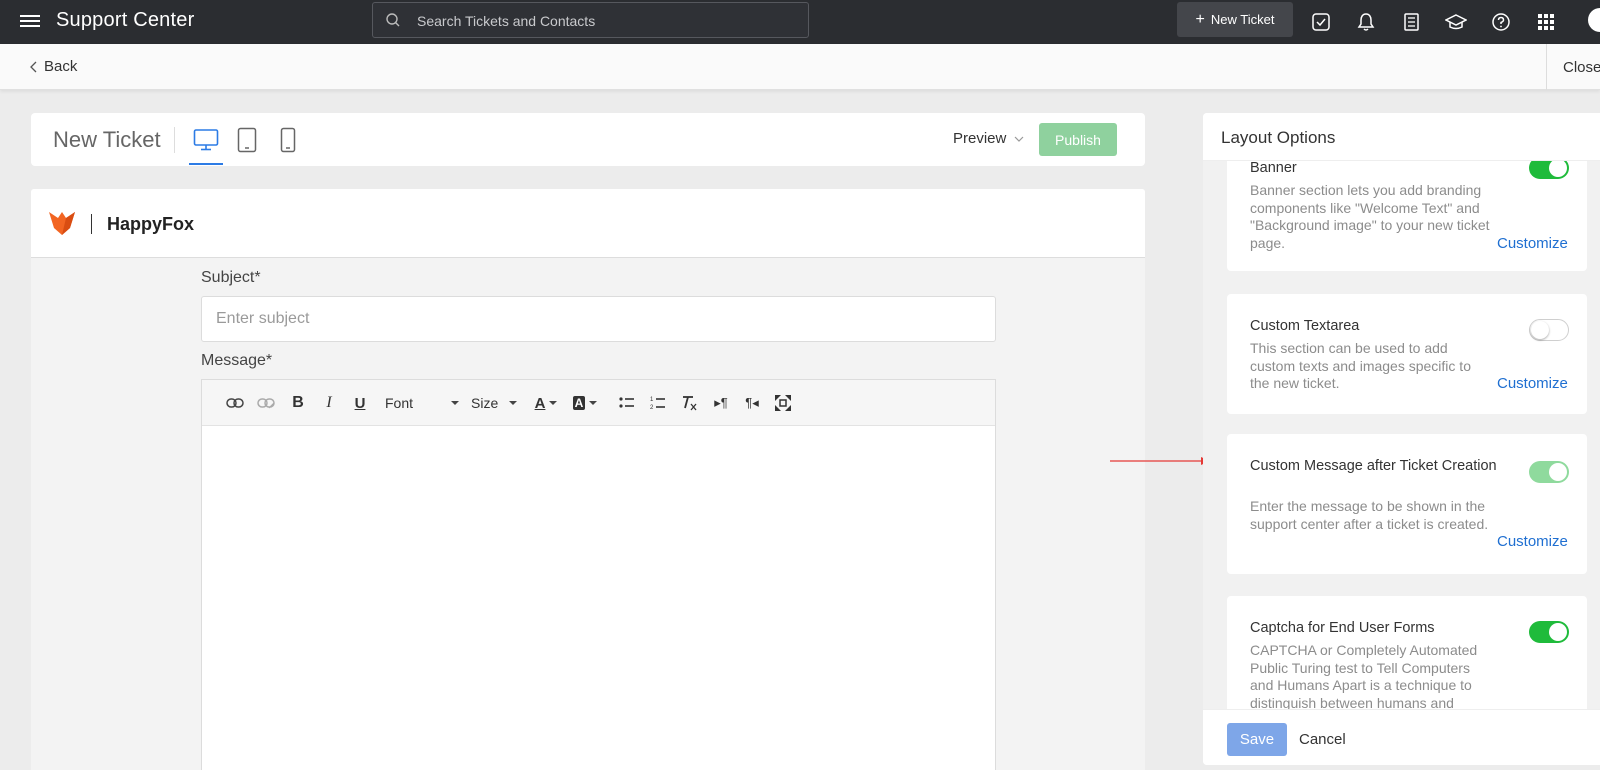 The width and height of the screenshot is (1600, 770). I want to click on numbered-list-icon: 12, so click(658, 403).